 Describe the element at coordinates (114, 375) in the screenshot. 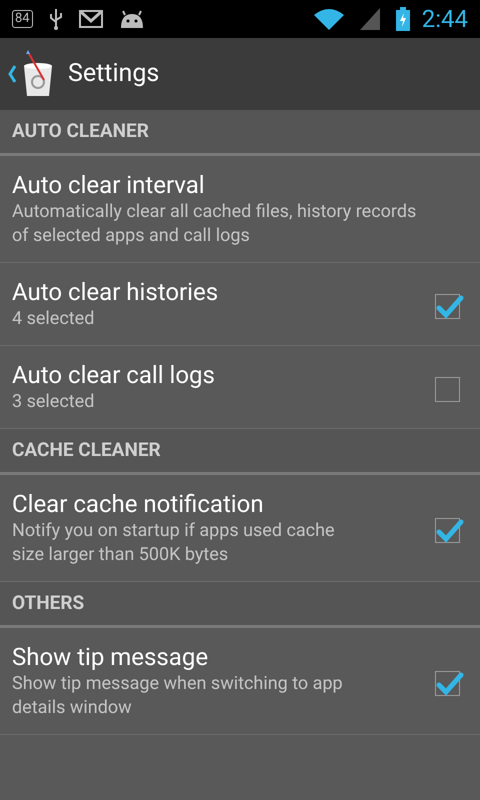

I see `setting-title: Auto clear call logs` at that location.